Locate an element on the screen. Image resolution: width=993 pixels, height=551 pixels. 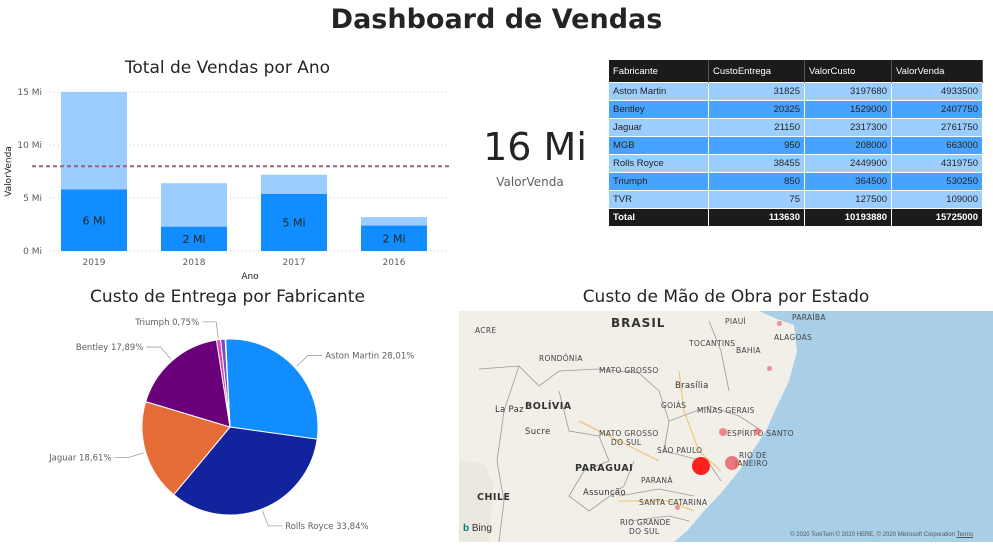
x-tick-label: 2017 is located at coordinates (294, 263).